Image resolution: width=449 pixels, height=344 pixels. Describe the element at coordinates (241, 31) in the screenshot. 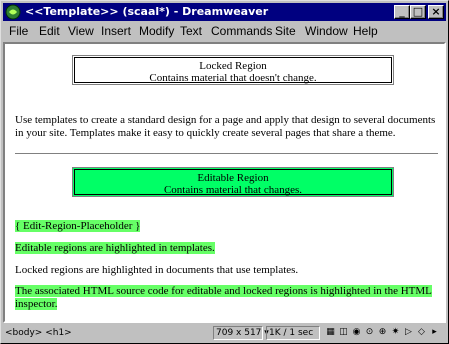

I see `menu-commands: Commands` at that location.